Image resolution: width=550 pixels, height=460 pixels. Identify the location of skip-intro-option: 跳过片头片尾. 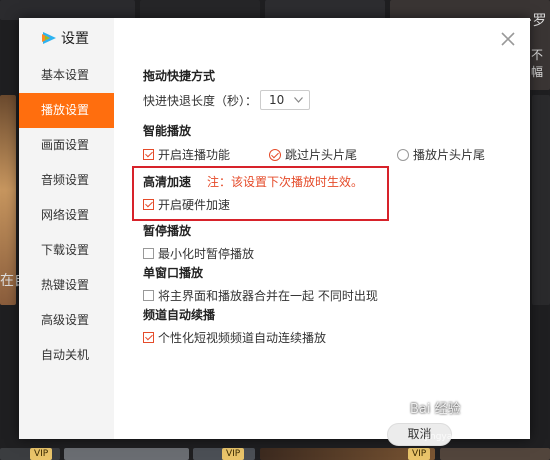
(313, 154).